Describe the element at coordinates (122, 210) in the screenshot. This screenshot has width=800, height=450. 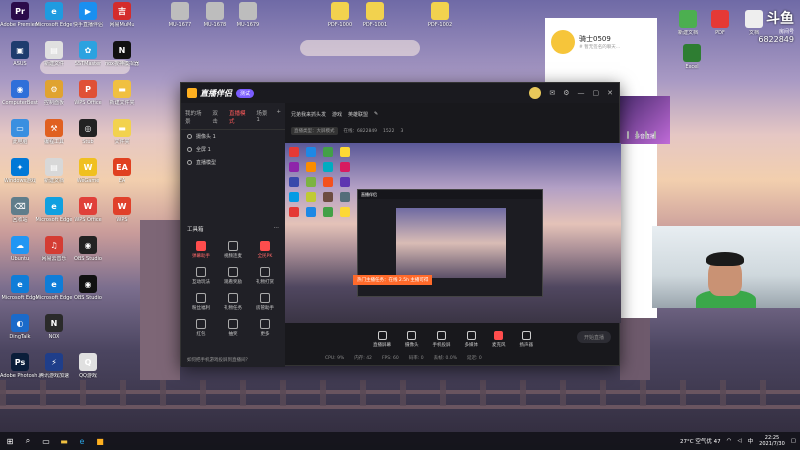
I see `desktop-icon: W WPS` at that location.